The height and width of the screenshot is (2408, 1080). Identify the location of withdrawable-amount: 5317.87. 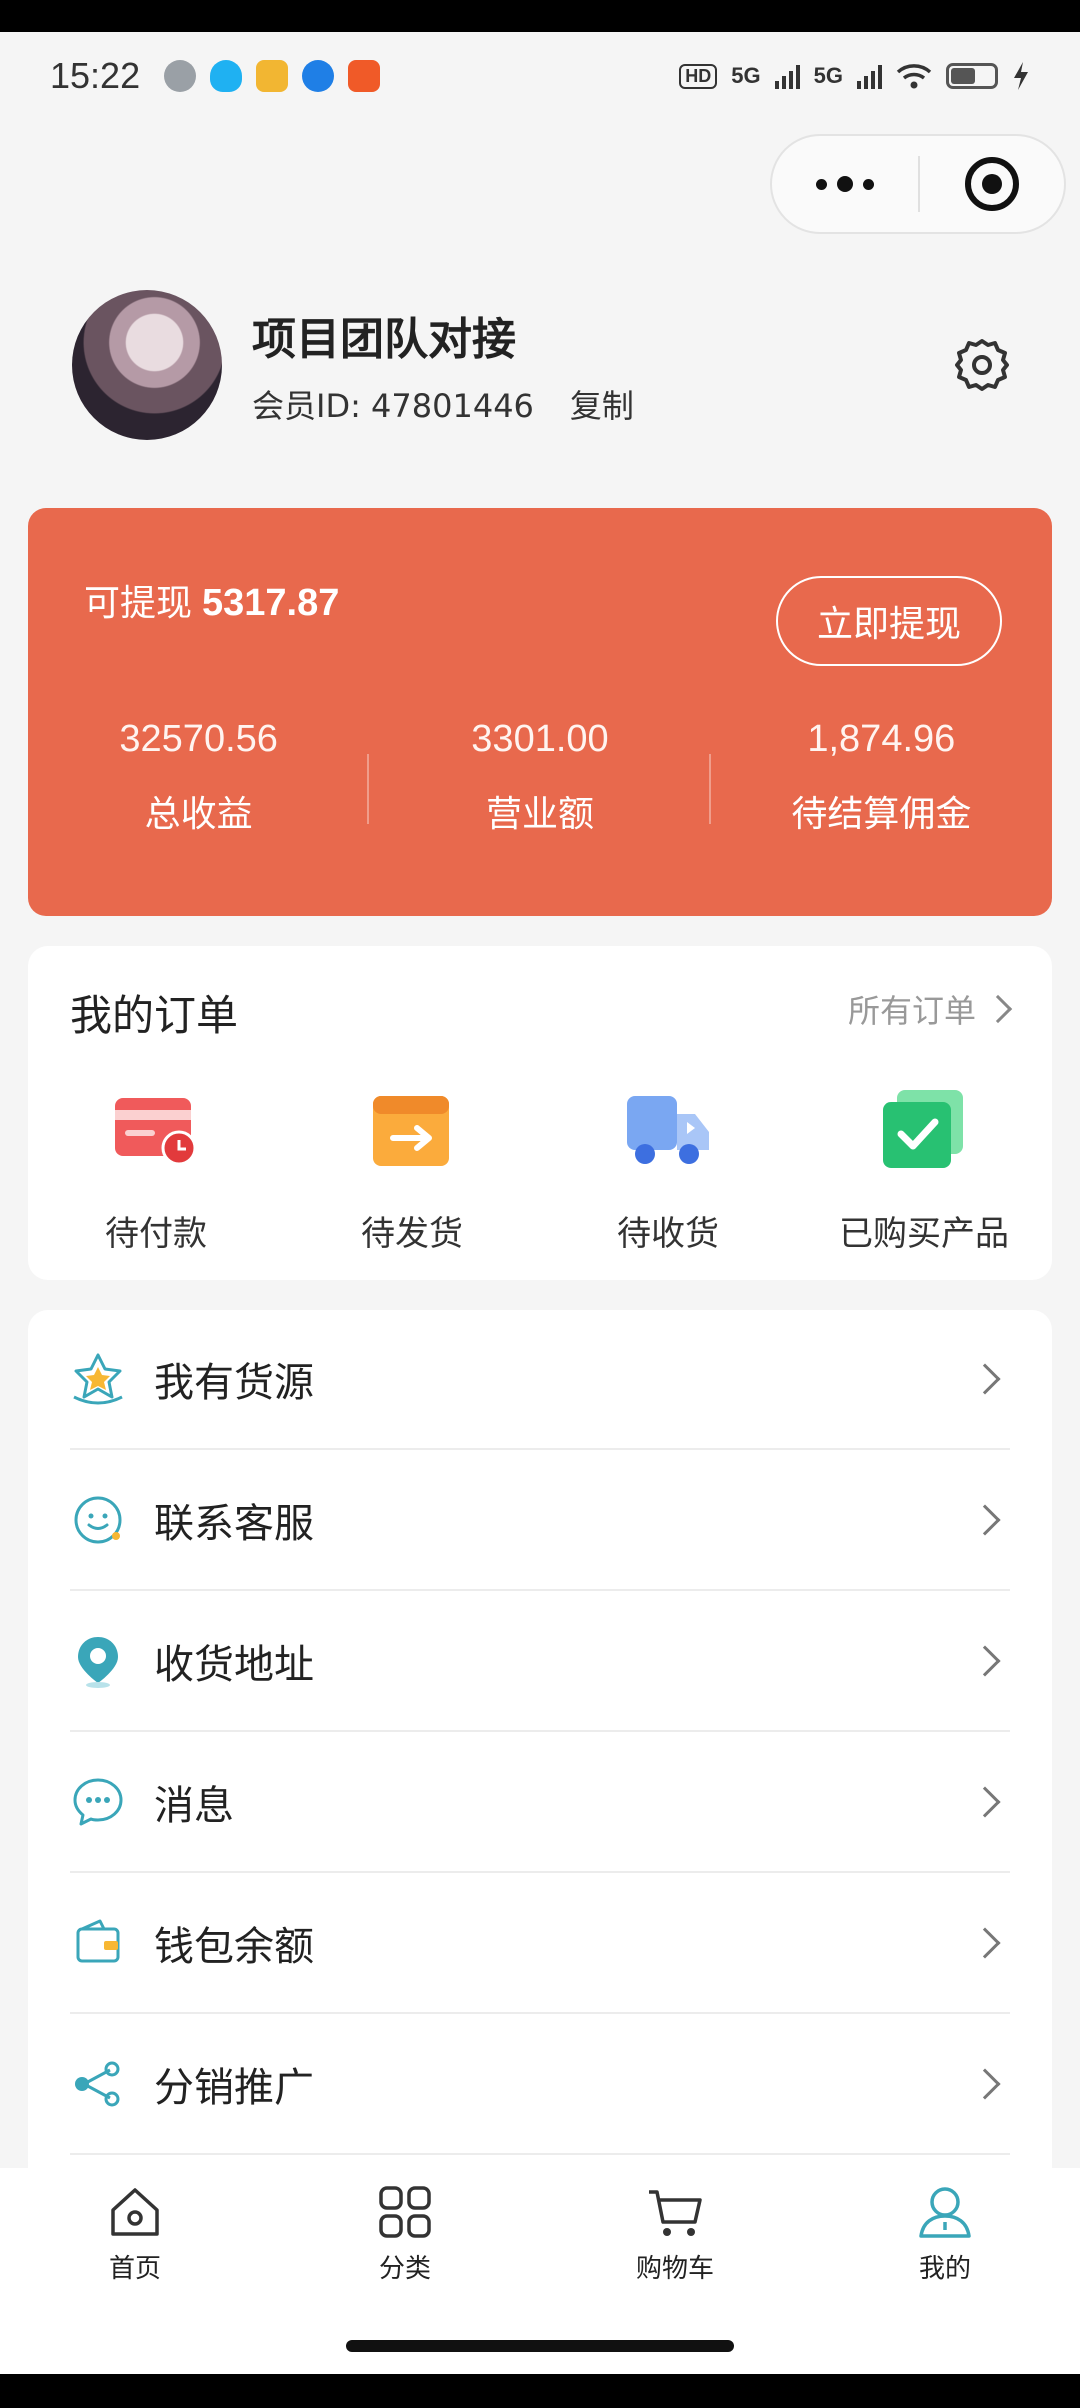
(271, 603).